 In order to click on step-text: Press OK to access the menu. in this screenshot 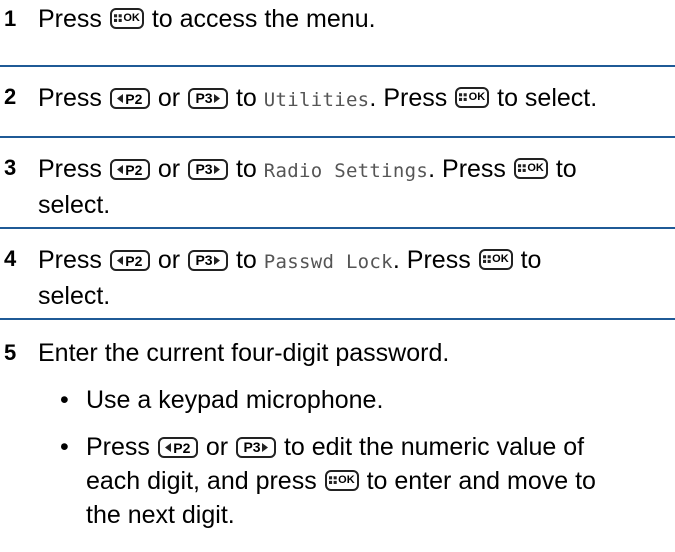, I will do `click(352, 19)`.